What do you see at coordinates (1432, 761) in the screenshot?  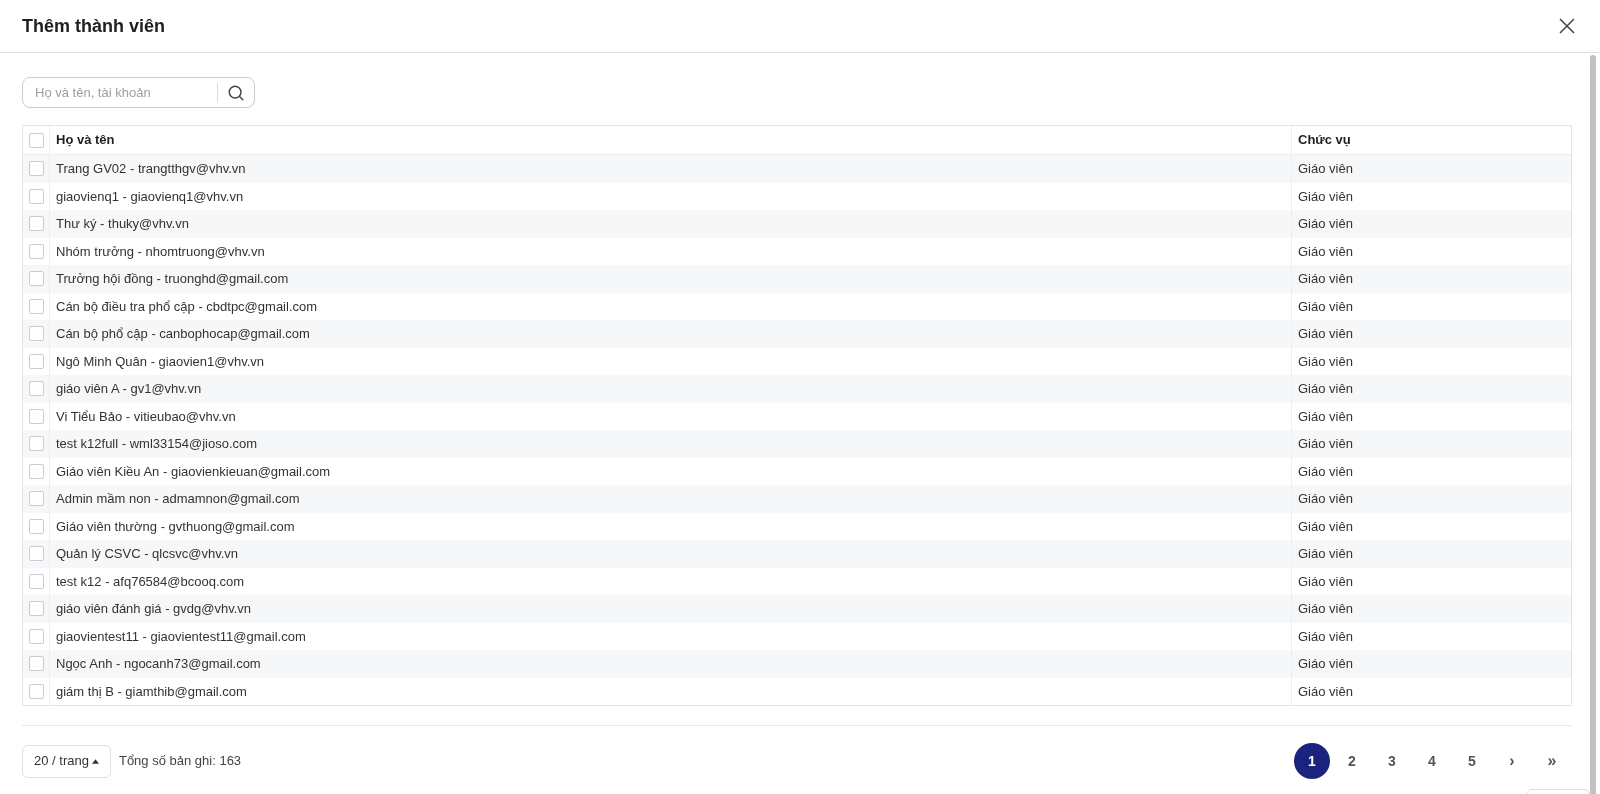 I see `page-button: 4` at bounding box center [1432, 761].